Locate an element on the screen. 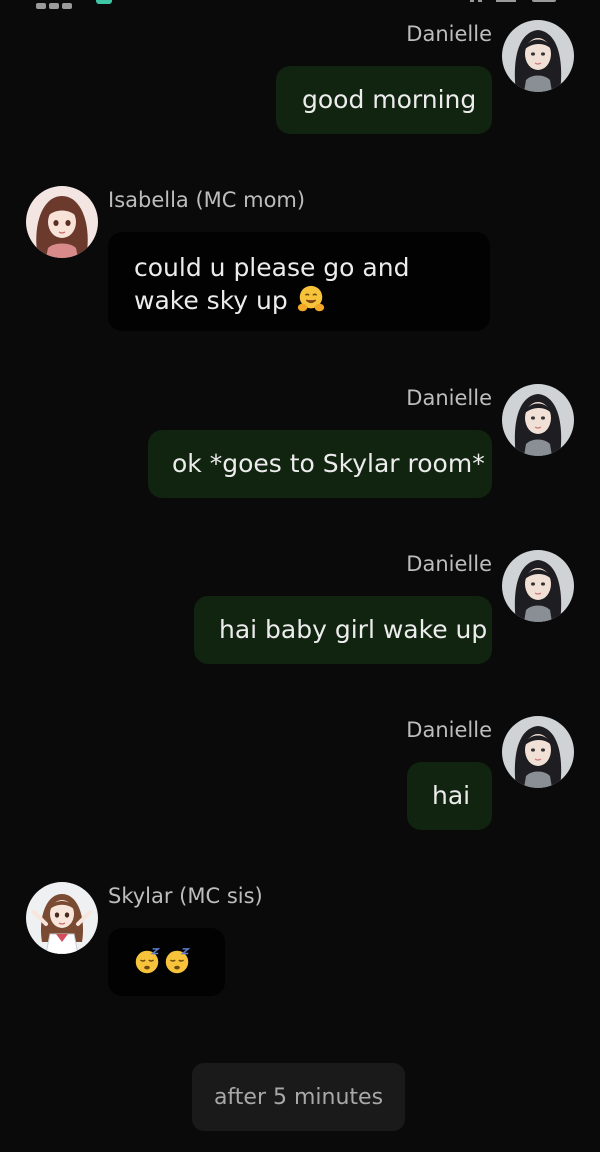 Image resolution: width=600 pixels, height=1152 pixels. message-text: could u please go and wake sky up is located at coordinates (272, 284).